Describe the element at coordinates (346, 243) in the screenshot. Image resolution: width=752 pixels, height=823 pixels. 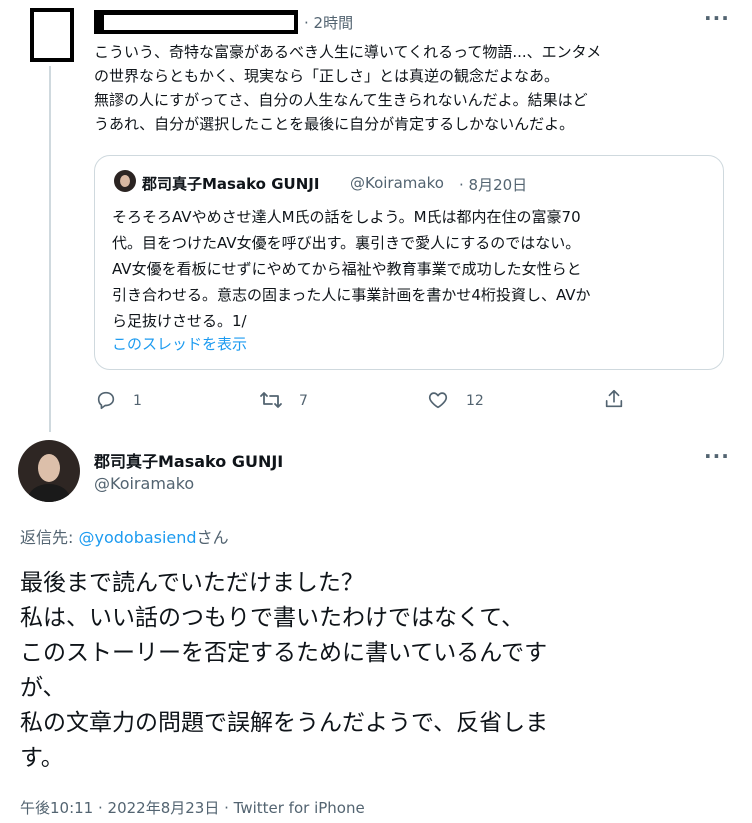
I see `tweet-text-line: 代。目をつけたAV女優を呼び出す。裏引きで愛人にするのではない。` at that location.